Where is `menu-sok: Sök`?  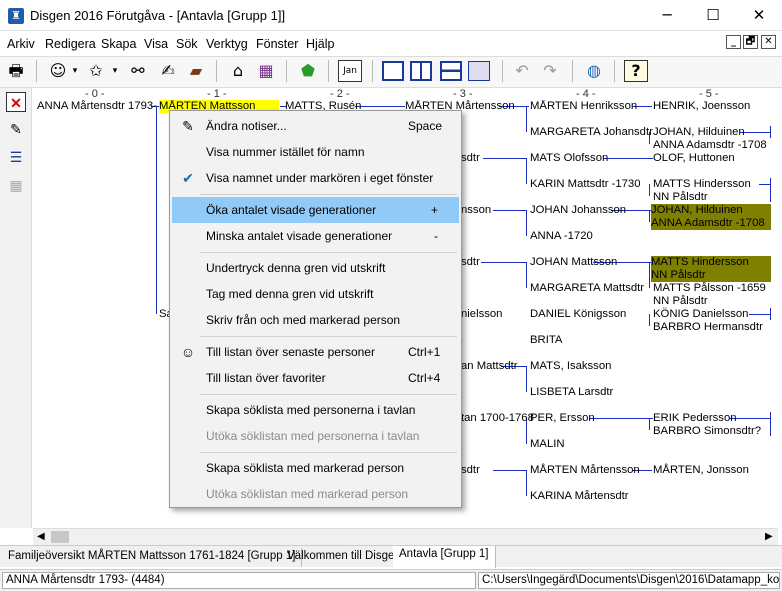 menu-sok: Sök is located at coordinates (187, 44).